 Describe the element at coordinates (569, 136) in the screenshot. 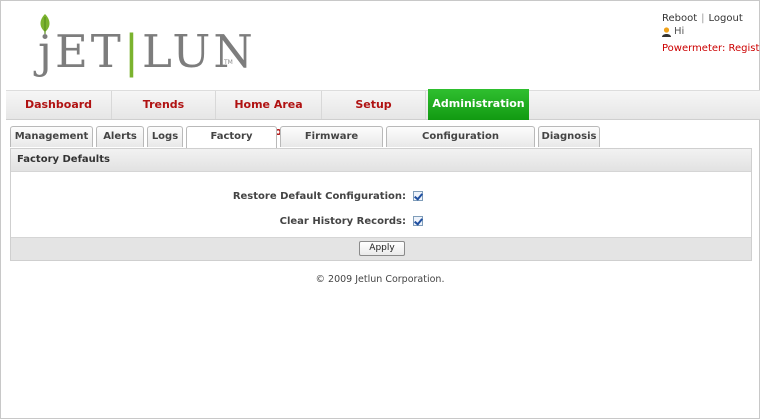

I see `tab-diagnosis: Diagnosis` at that location.